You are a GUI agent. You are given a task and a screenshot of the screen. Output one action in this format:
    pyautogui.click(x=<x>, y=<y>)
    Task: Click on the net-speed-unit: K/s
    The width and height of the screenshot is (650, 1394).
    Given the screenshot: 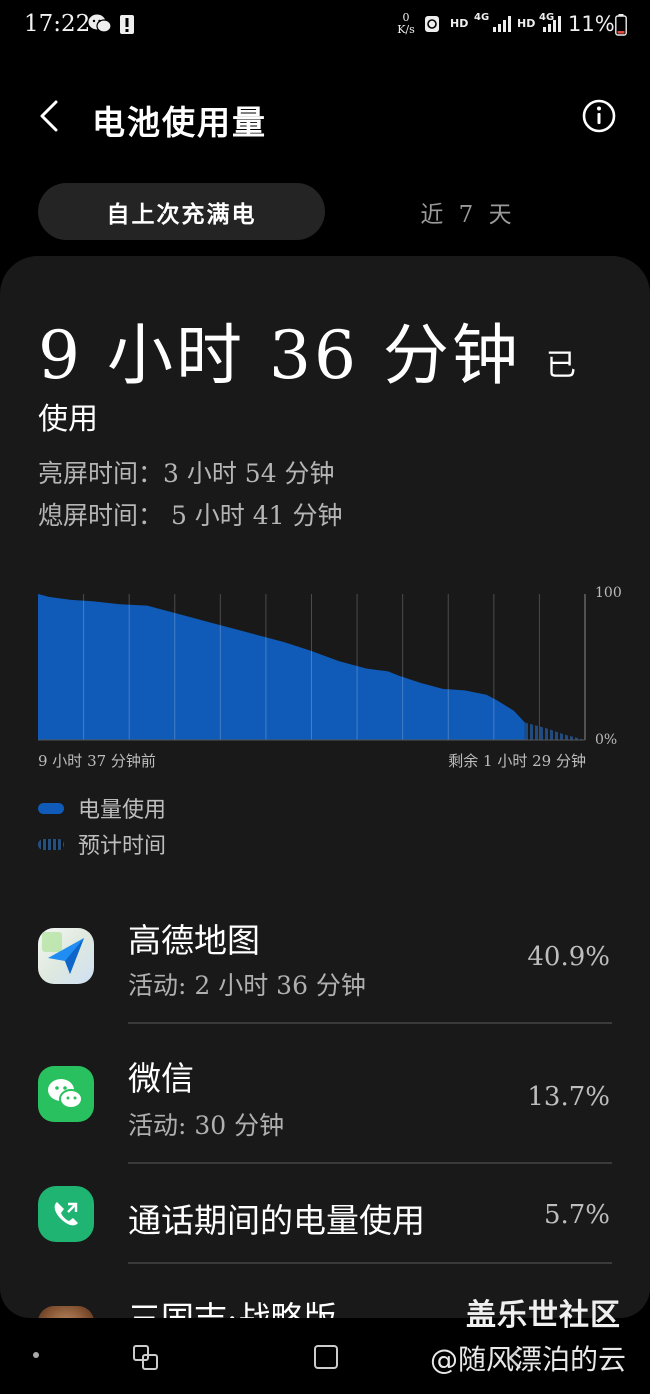 What is the action you would take?
    pyautogui.click(x=406, y=29)
    